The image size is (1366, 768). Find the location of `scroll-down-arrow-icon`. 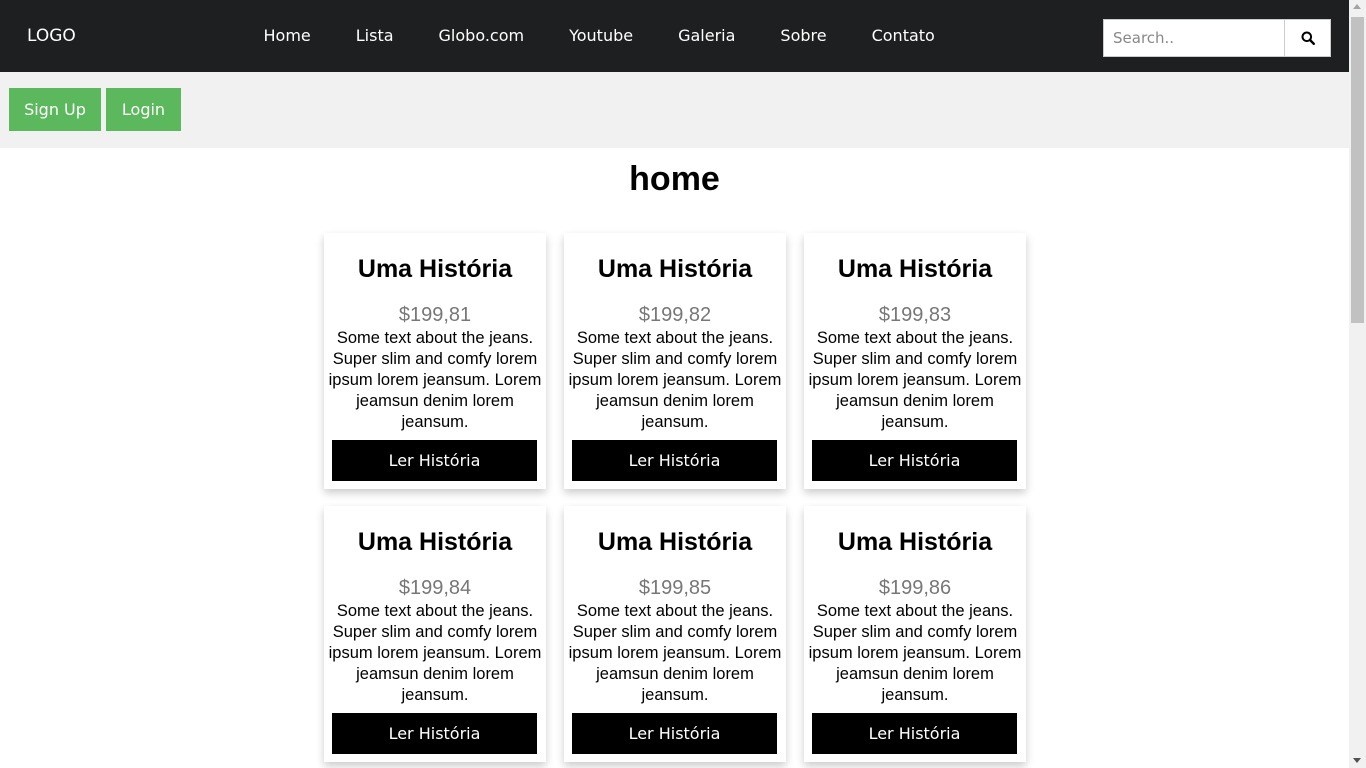

scroll-down-arrow-icon is located at coordinates (1357, 760).